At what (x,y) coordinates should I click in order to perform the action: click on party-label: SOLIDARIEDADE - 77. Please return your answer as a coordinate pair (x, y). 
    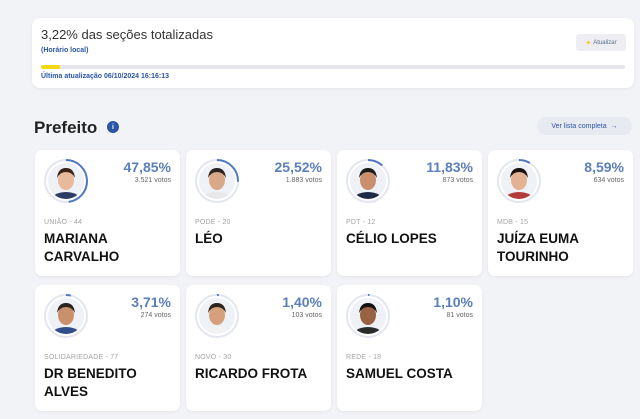
    Looking at the image, I should click on (81, 357).